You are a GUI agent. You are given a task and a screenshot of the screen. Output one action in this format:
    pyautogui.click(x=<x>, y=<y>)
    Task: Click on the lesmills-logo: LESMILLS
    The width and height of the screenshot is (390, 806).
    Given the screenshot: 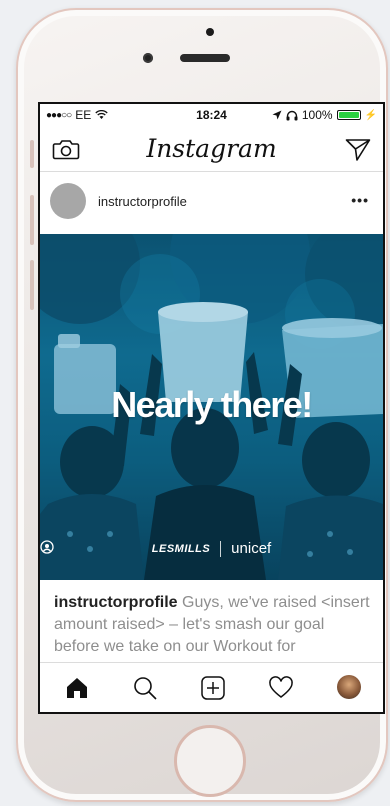 What is the action you would take?
    pyautogui.click(x=181, y=548)
    